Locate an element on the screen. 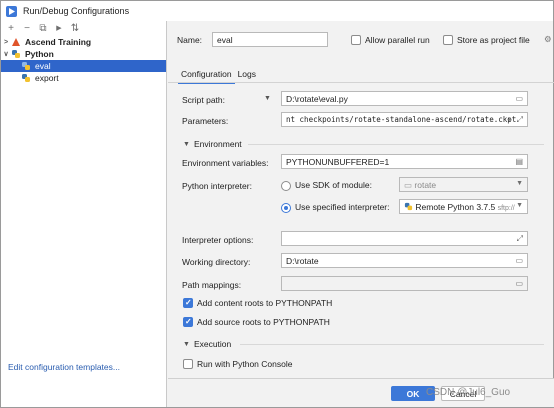 Image resolution: width=554 pixels, height=408 pixels. chevron-right-icon: > is located at coordinates (6, 42).